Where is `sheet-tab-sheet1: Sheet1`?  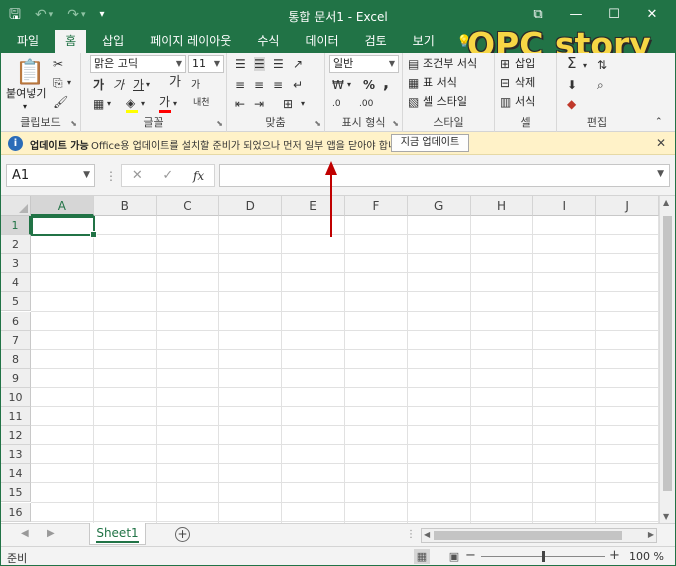
sheet-tab-sheet1: Sheet1 is located at coordinates (117, 534).